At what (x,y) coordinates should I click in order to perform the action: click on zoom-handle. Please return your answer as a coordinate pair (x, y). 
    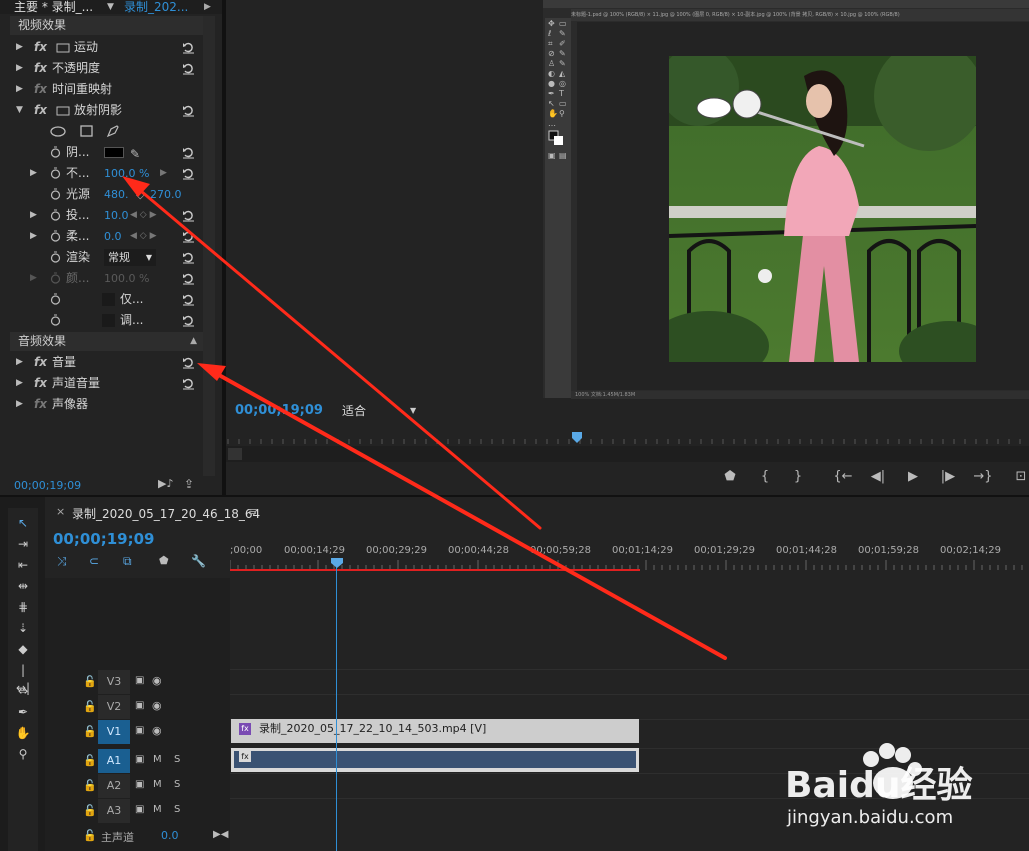
    Looking at the image, I should click on (235, 454).